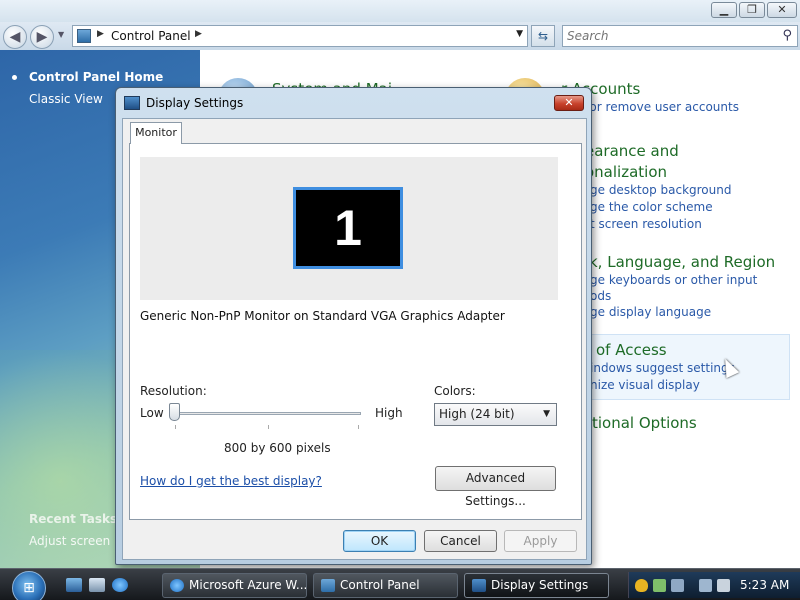 The width and height of the screenshot is (800, 600). I want to click on search-icon: ⚲, so click(787, 35).